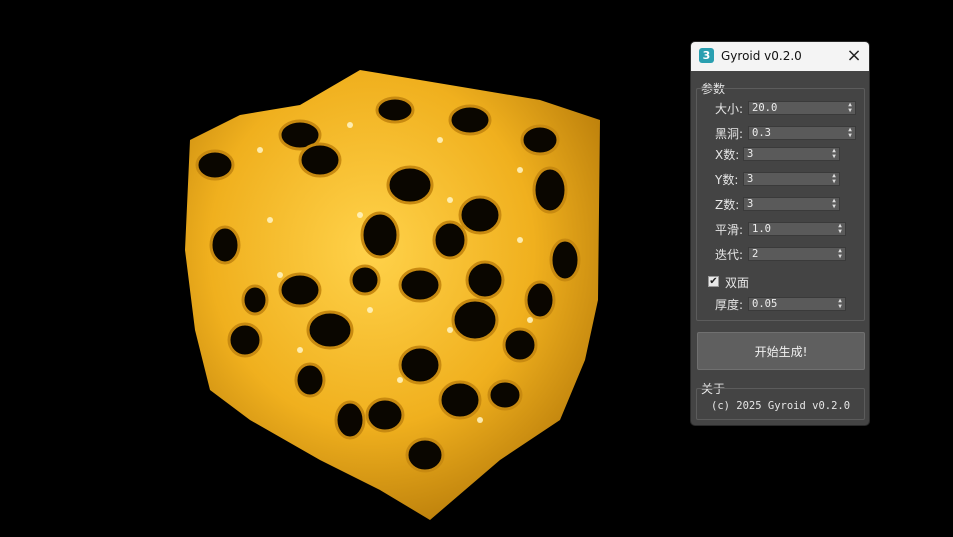  Describe the element at coordinates (727, 155) in the screenshot. I see `param-label: X数:` at that location.